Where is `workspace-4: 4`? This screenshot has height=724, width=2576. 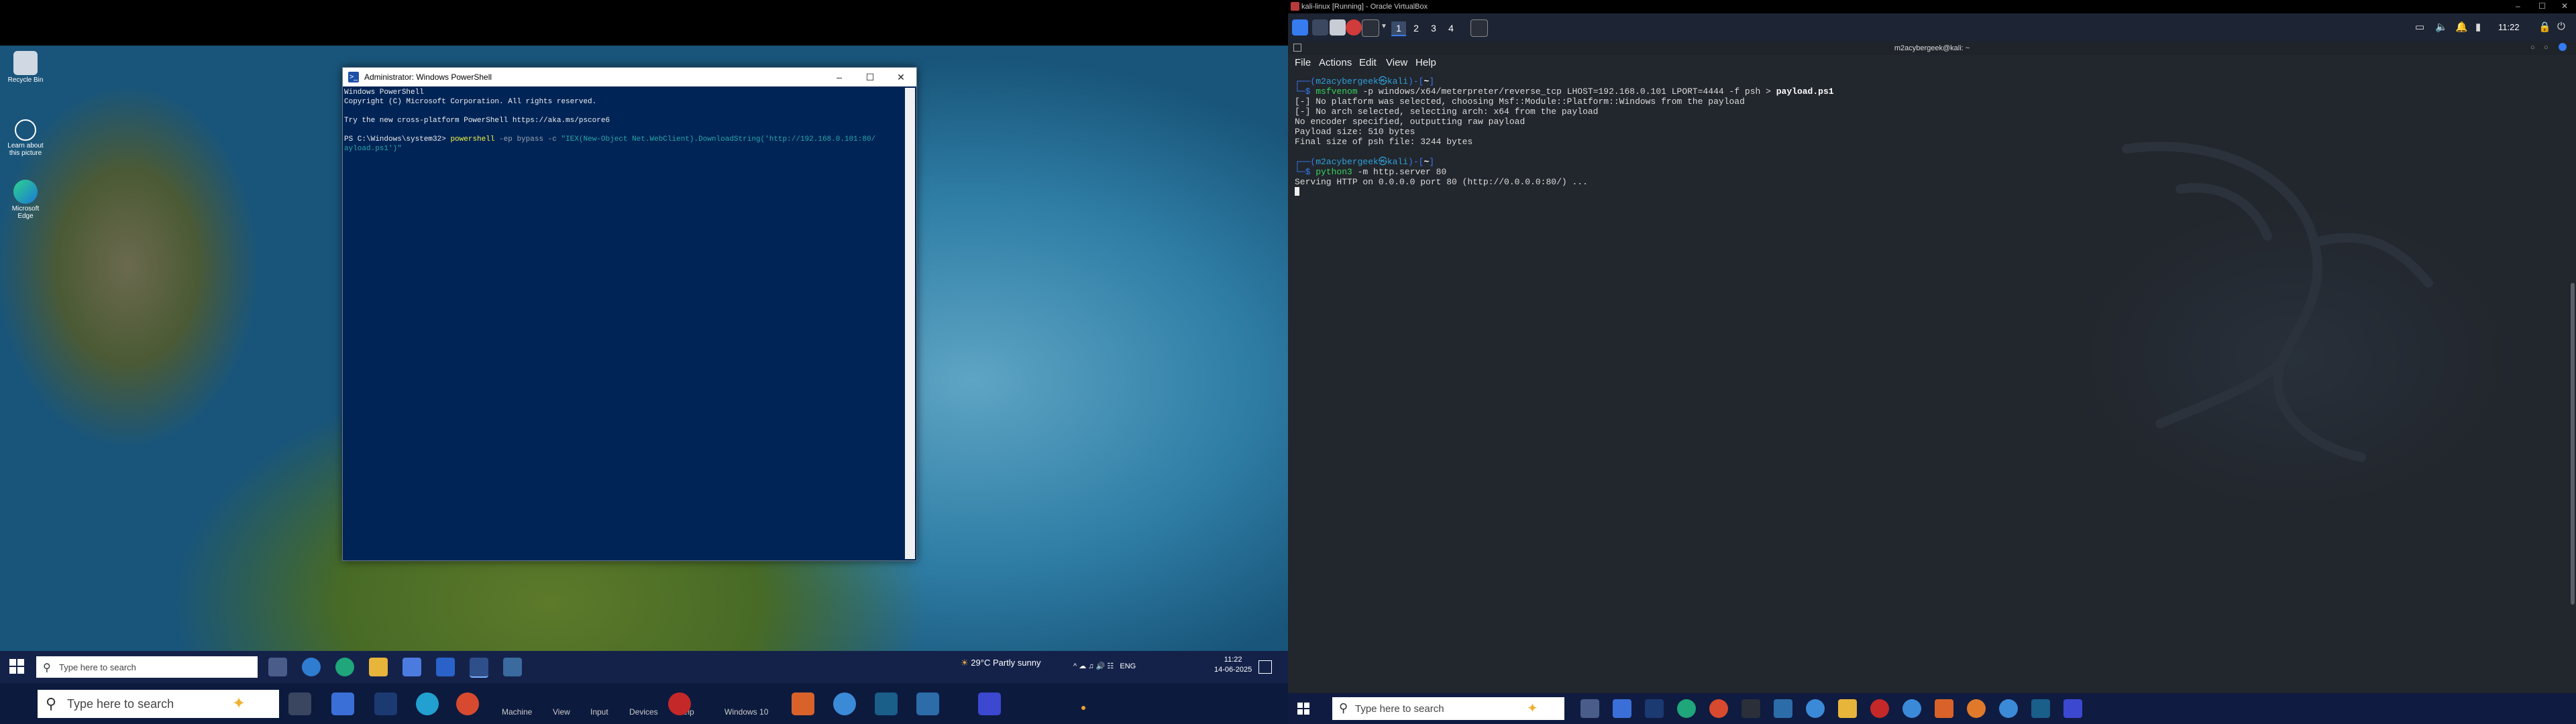 workspace-4: 4 is located at coordinates (1451, 28).